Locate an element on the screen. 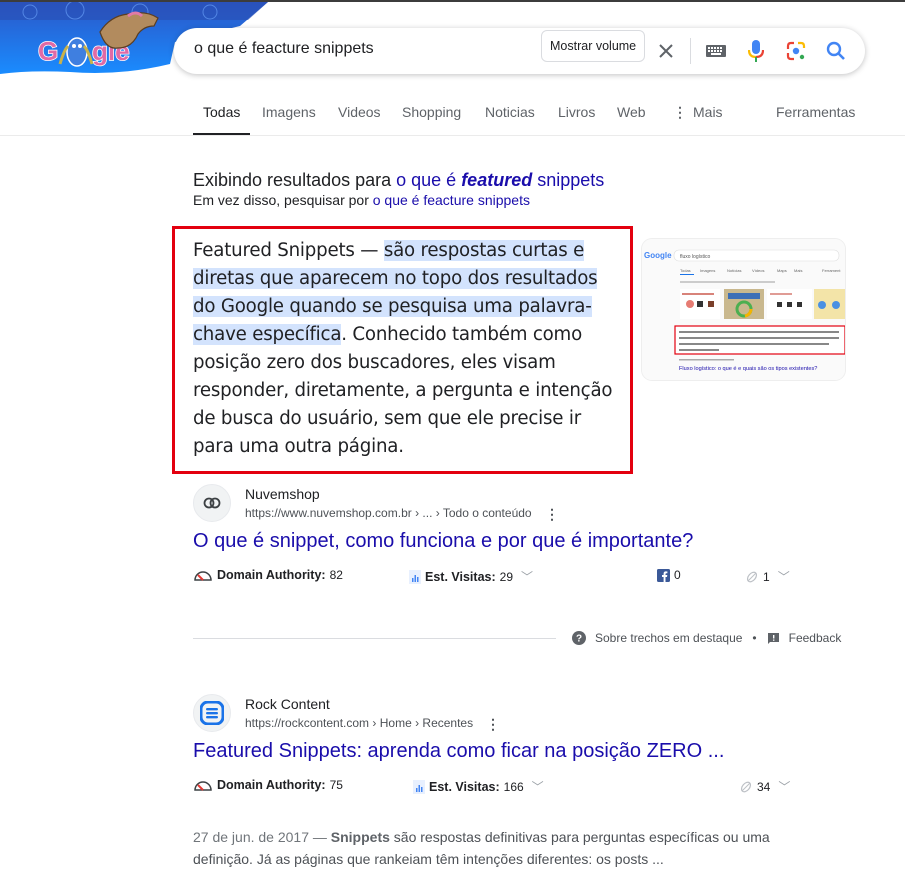  backlinks-count: 34 is located at coordinates (764, 786).